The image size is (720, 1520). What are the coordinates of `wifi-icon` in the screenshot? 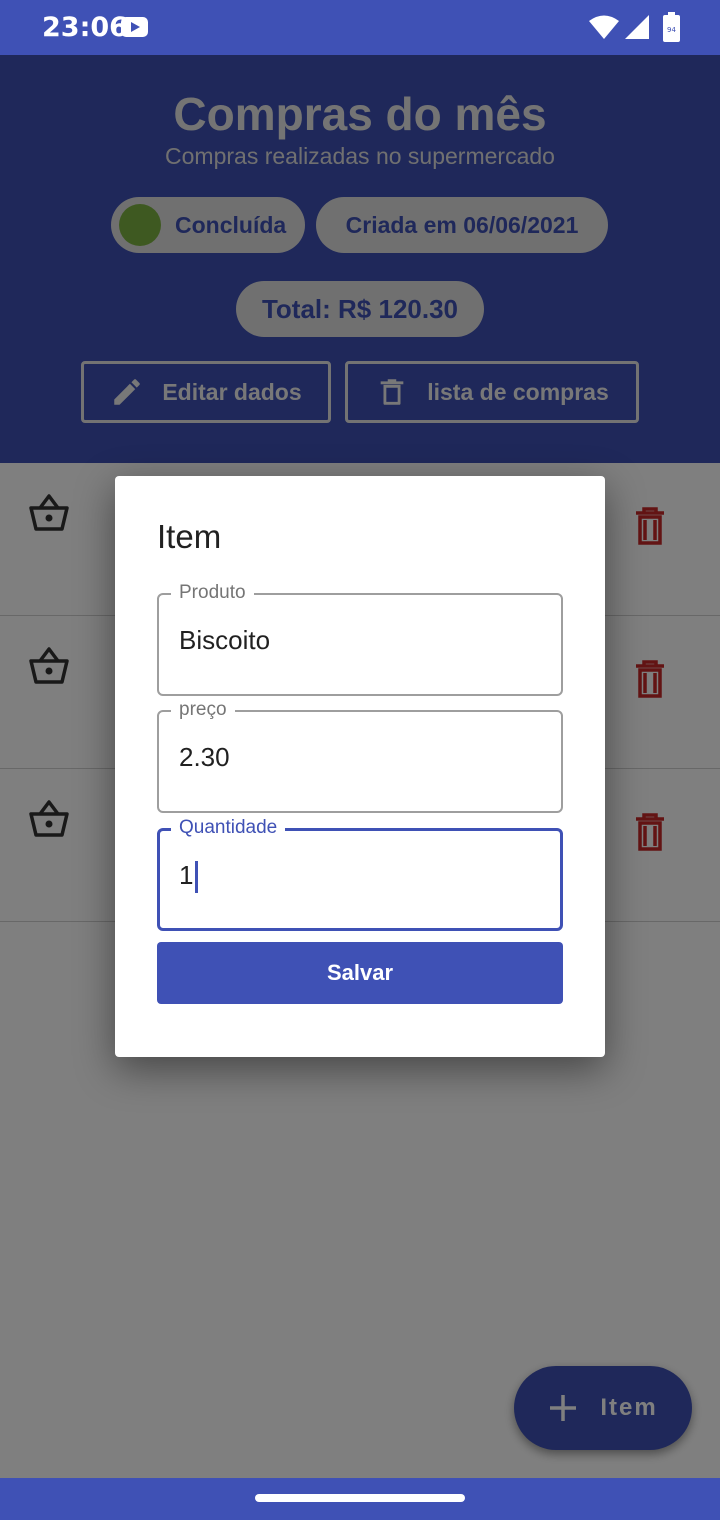 It's located at (604, 27).